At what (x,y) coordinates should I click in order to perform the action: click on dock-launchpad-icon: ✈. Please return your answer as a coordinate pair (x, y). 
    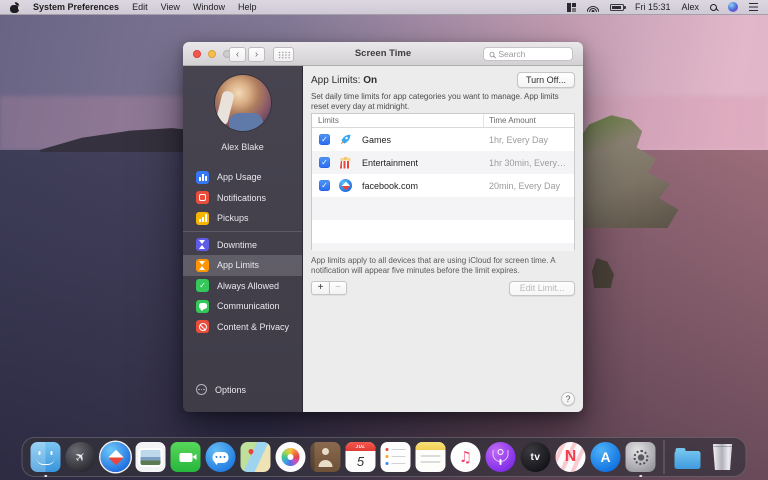
    Looking at the image, I should click on (81, 457).